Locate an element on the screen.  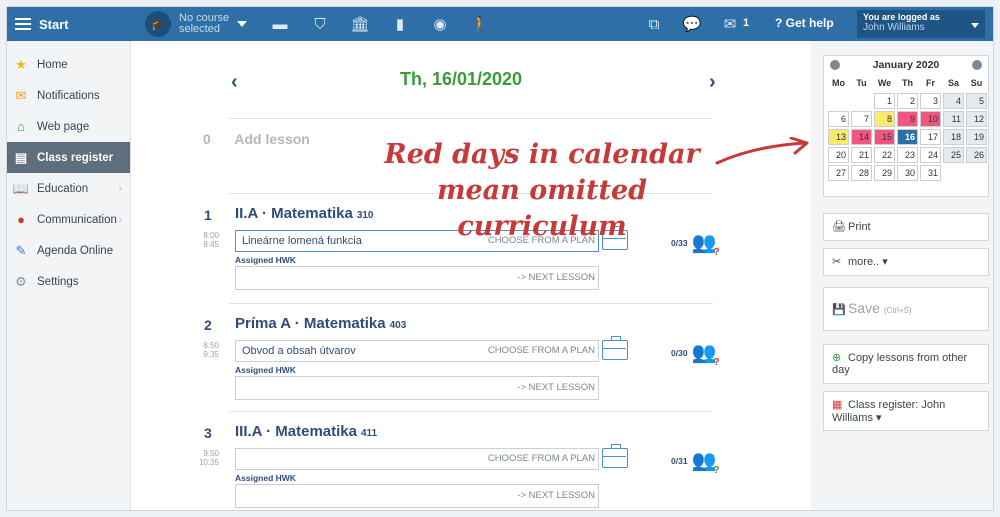
calendar-day: 28 is located at coordinates (861, 173).